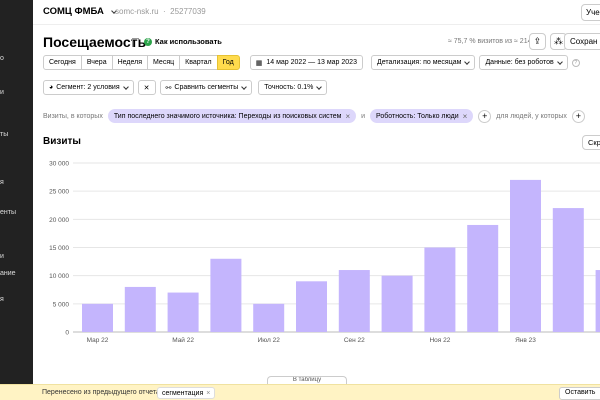  I want to click on period-button: Год, so click(228, 62).